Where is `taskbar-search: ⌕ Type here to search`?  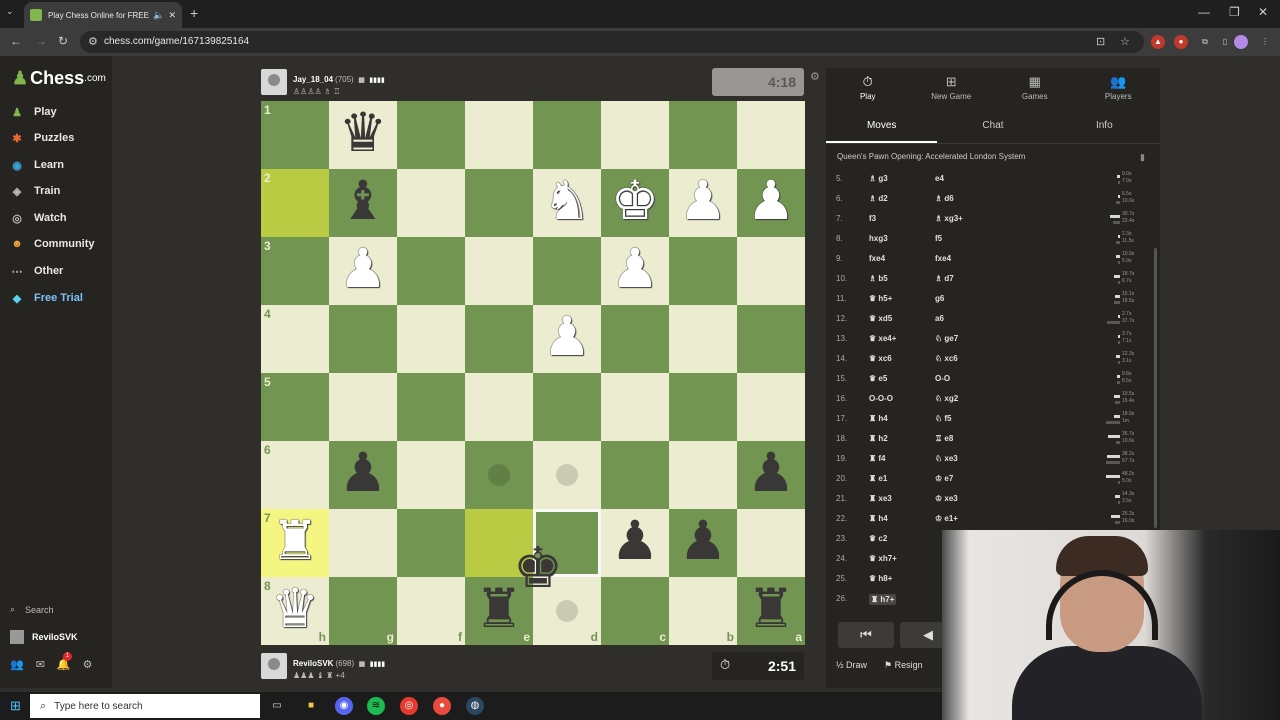 taskbar-search: ⌕ Type here to search is located at coordinates (145, 706).